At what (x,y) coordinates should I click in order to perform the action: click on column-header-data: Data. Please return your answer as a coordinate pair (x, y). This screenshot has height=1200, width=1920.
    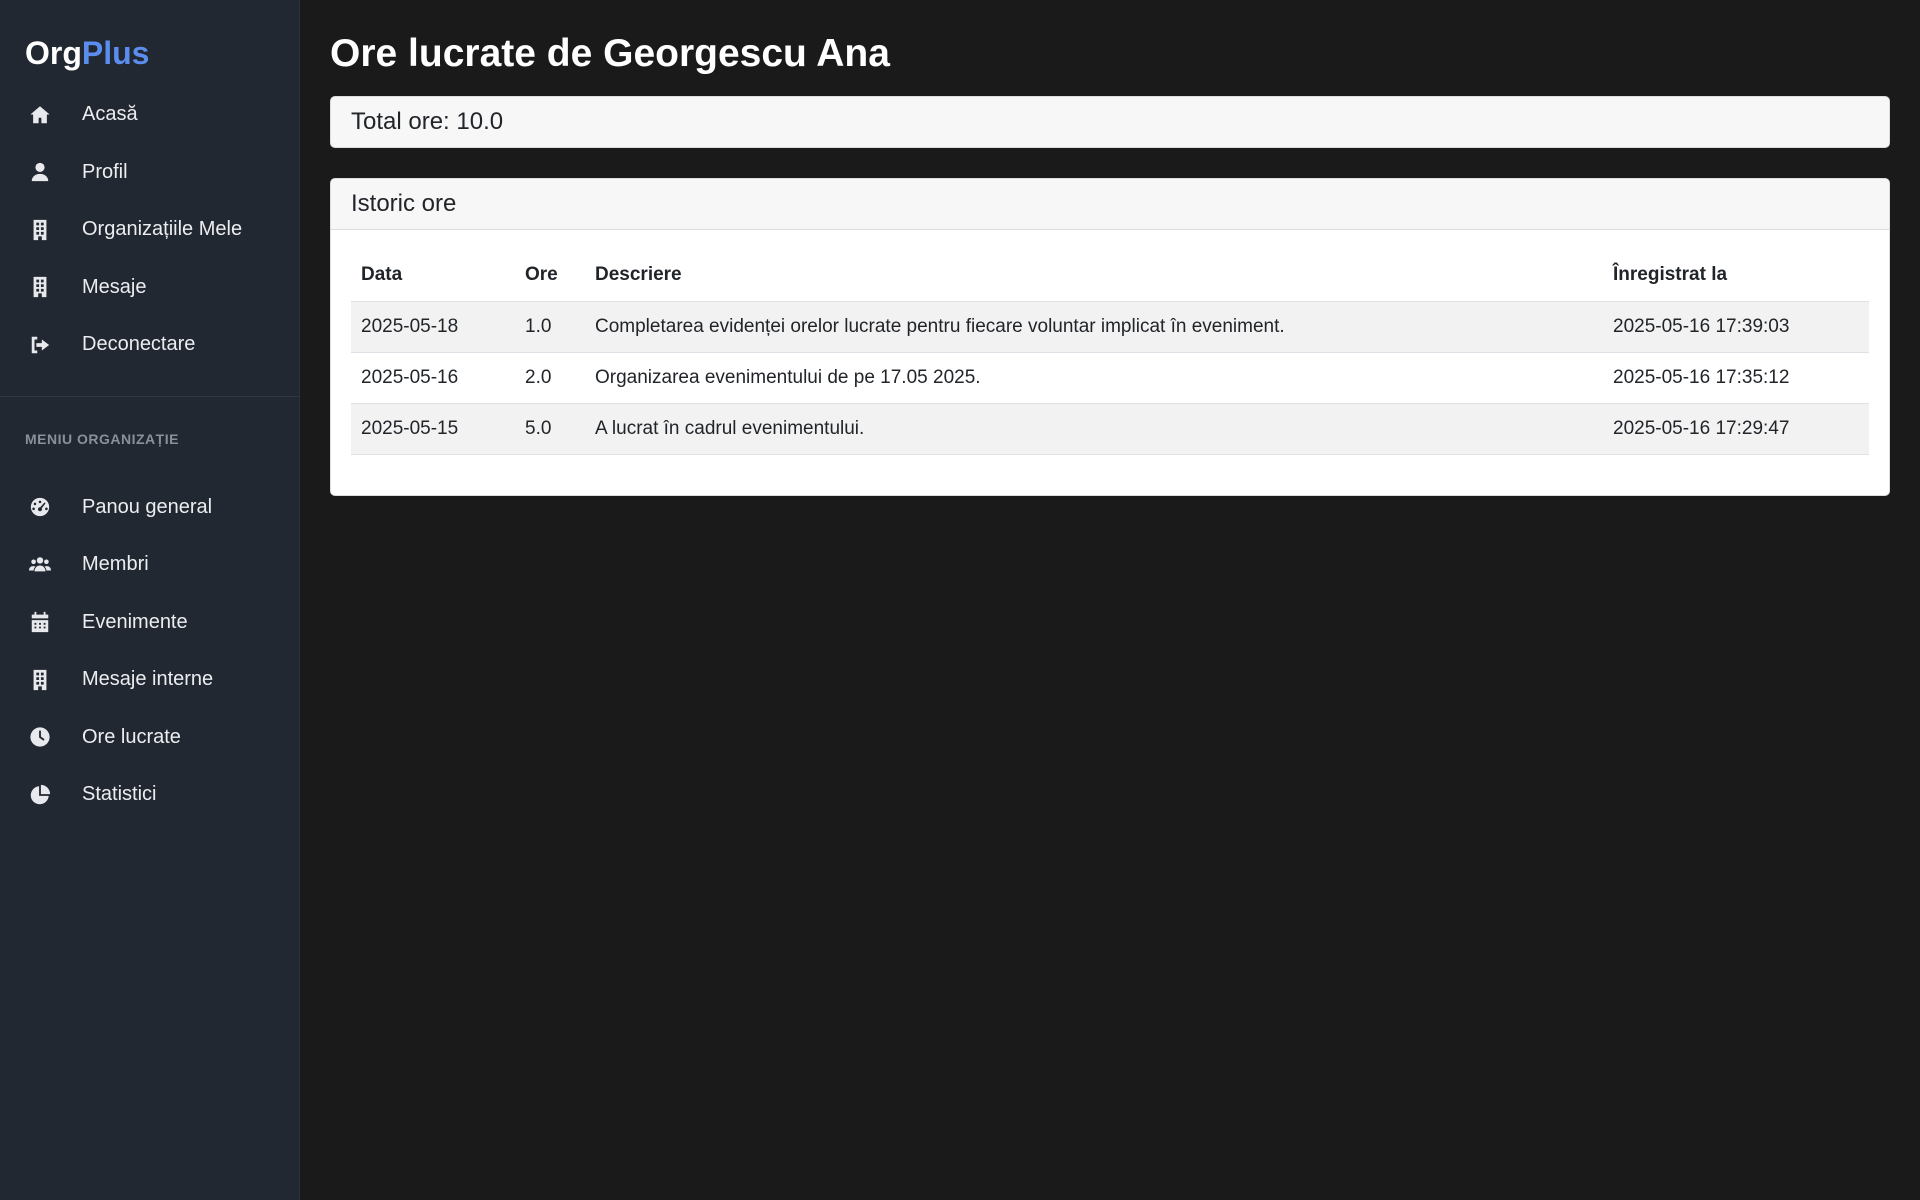
    Looking at the image, I should click on (433, 276).